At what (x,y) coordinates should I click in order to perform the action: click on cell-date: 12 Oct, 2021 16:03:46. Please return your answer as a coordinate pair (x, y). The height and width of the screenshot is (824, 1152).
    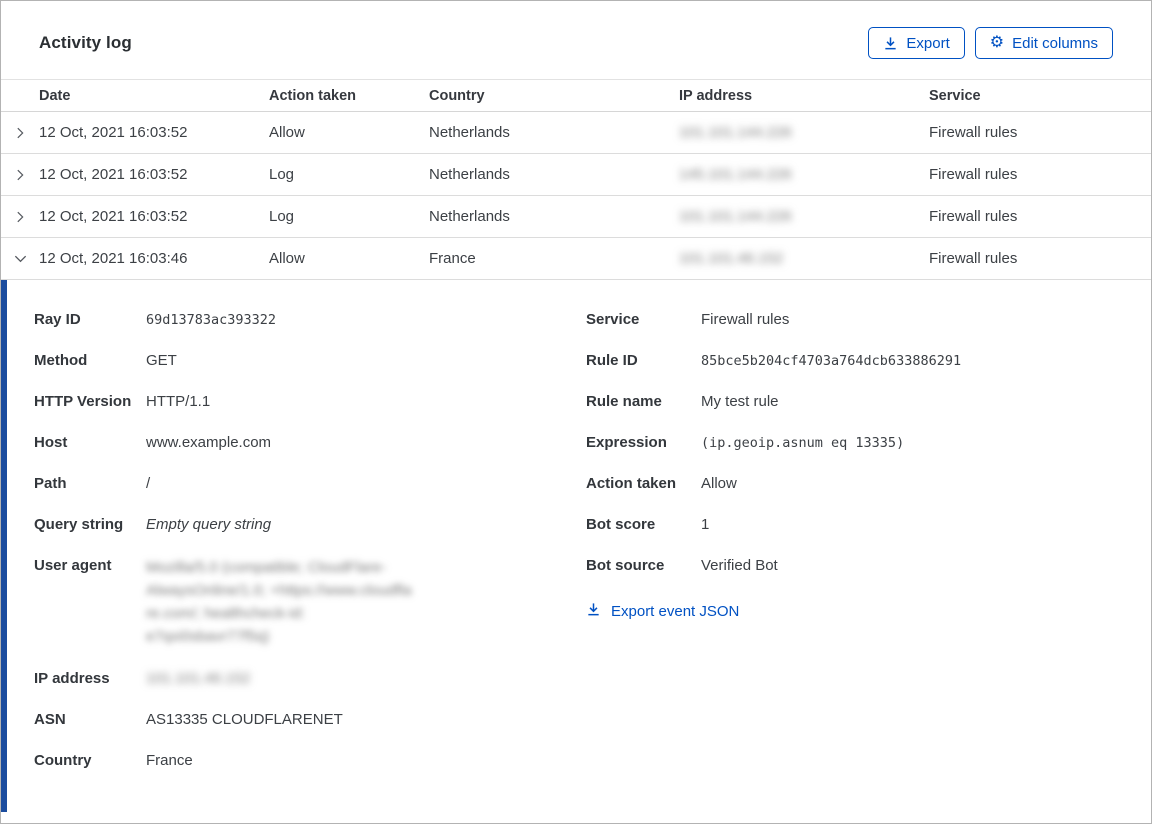
    Looking at the image, I should click on (113, 258).